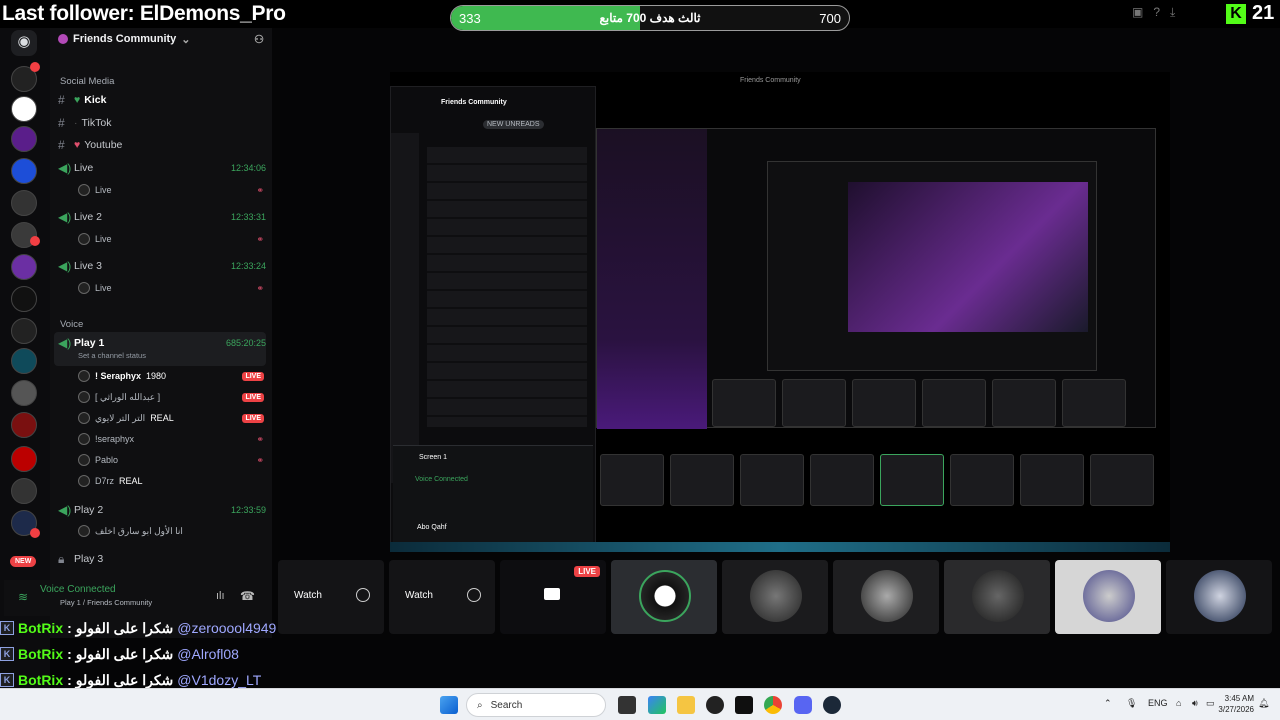 The image size is (1280, 720). What do you see at coordinates (7, 680) in the screenshot?
I see `kick-chat-icon: K` at bounding box center [7, 680].